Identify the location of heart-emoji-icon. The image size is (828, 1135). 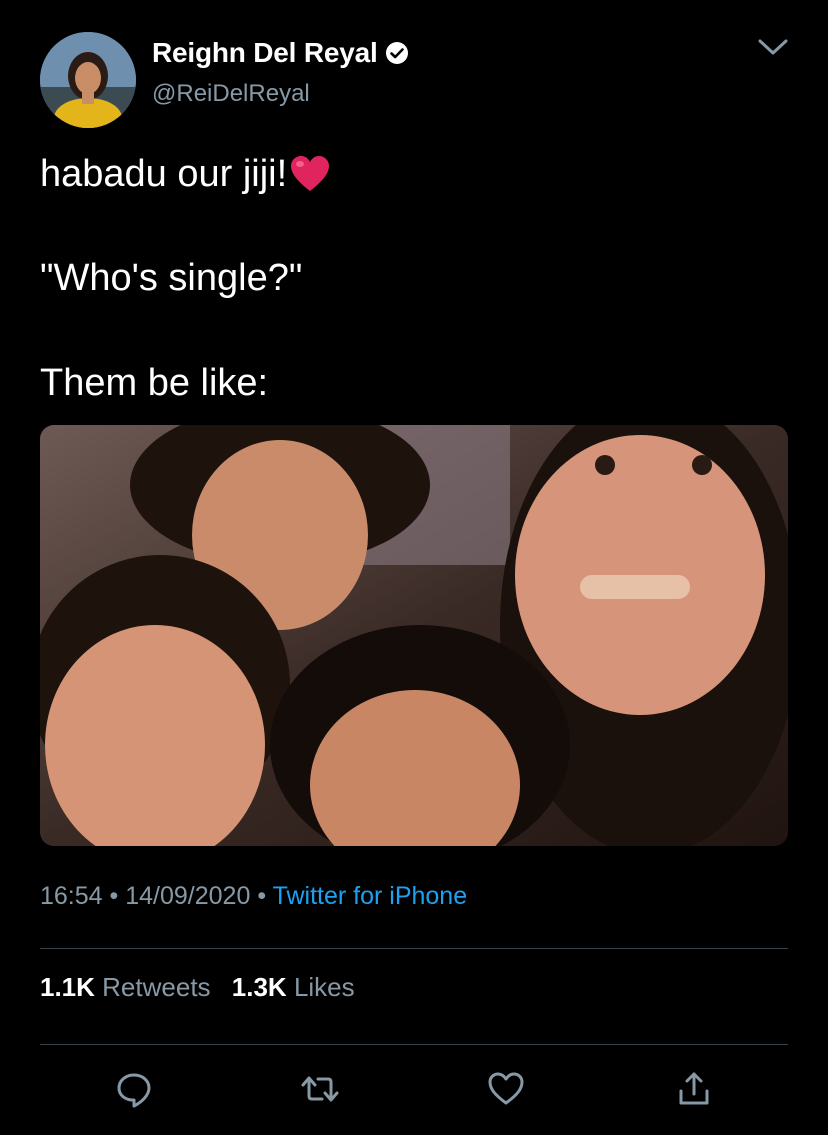
(310, 174).